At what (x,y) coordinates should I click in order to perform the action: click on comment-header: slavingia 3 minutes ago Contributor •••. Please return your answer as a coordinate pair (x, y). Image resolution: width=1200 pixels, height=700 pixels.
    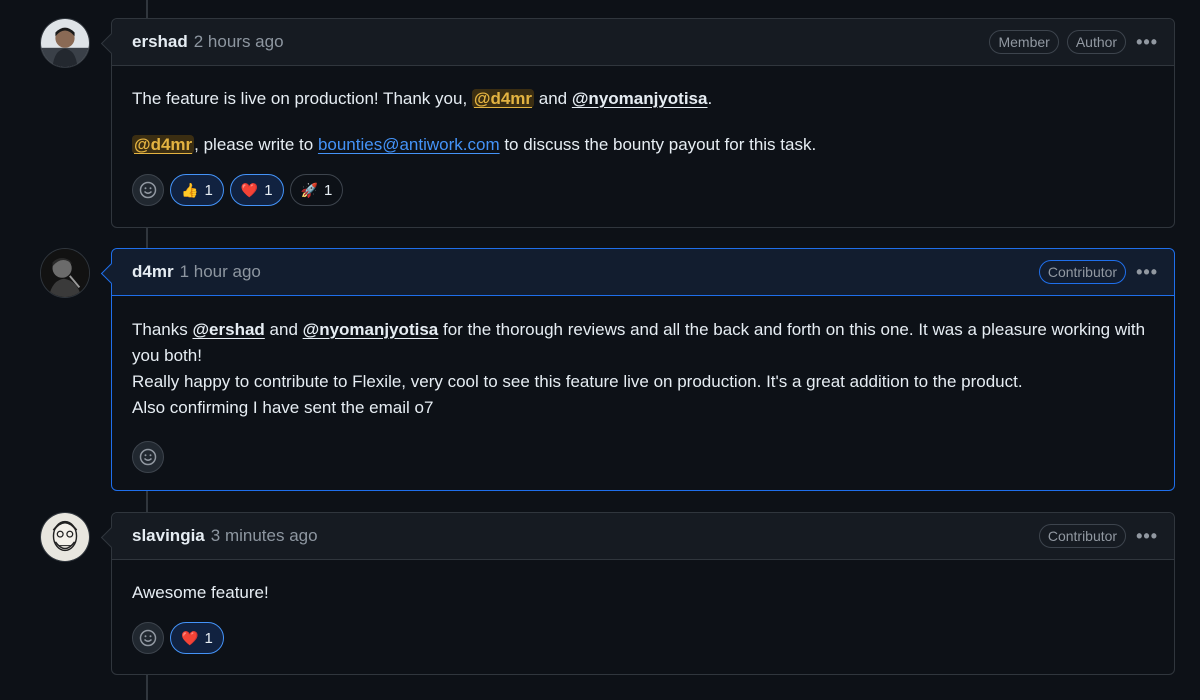
    Looking at the image, I should click on (643, 536).